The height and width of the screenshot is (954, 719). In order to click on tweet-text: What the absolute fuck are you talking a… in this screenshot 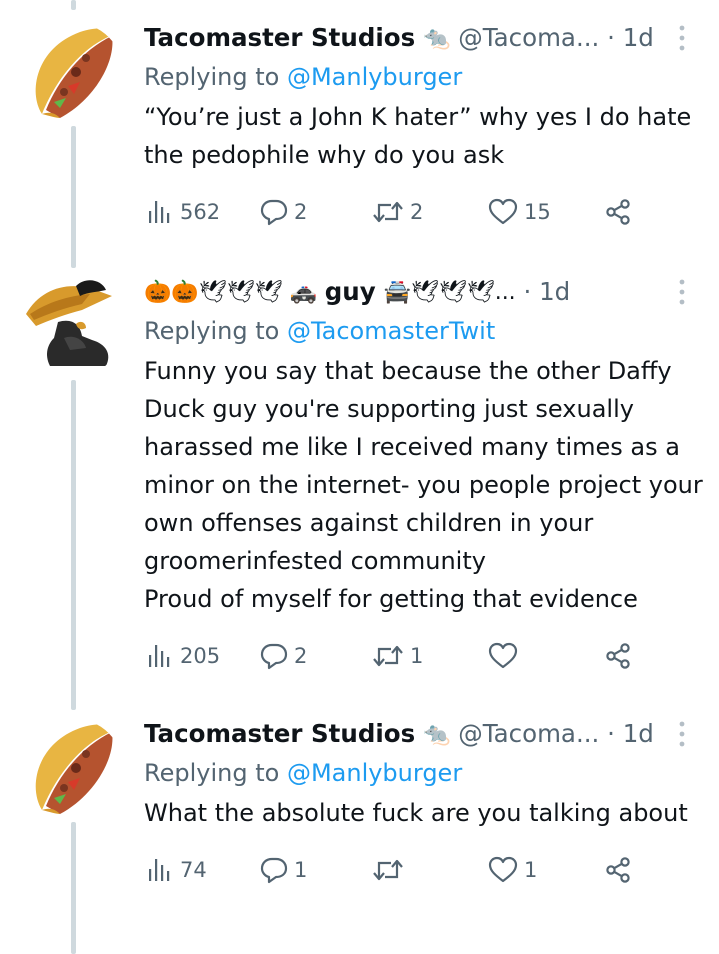, I will do `click(416, 813)`.